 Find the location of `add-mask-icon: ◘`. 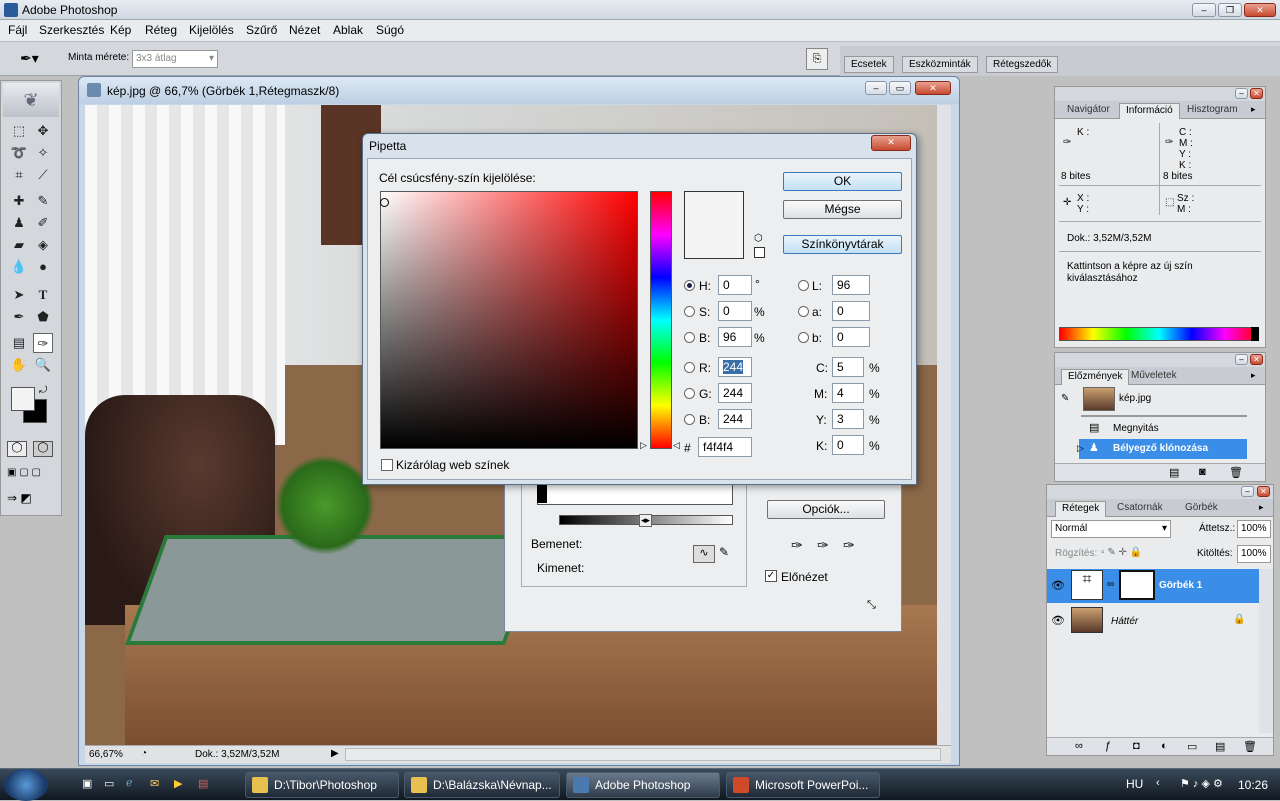

add-mask-icon: ◘ is located at coordinates (1136, 746).